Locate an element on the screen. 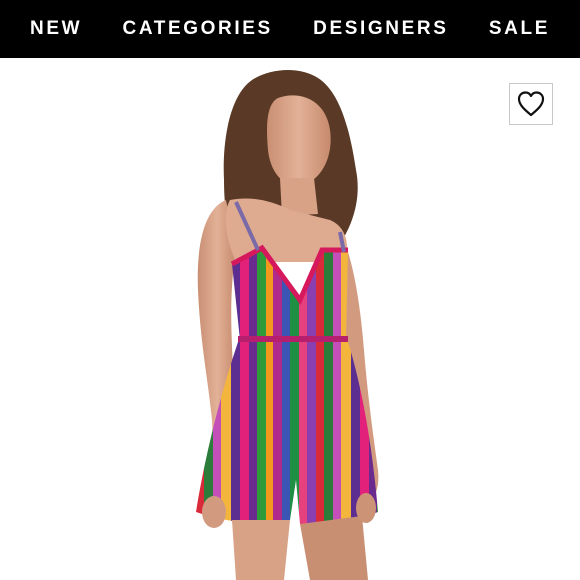 The height and width of the screenshot is (580, 580). top-navigation-bar: NEW CATEGORIES DESIGNERS SALE is located at coordinates (290, 29).